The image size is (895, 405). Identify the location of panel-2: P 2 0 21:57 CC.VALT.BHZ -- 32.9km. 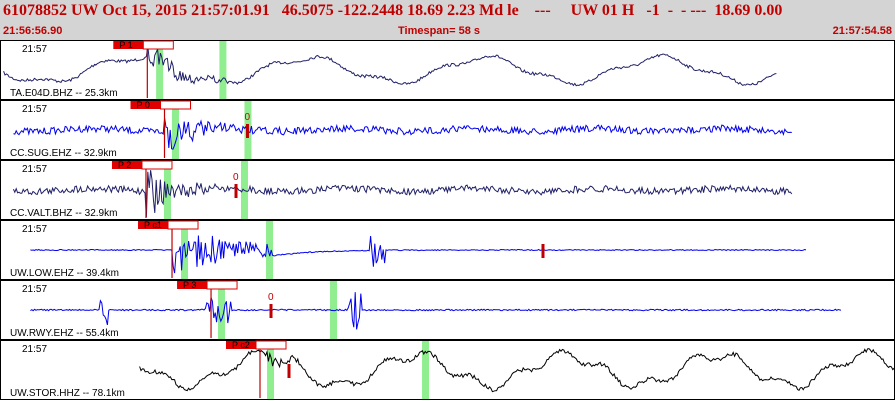
(447, 190).